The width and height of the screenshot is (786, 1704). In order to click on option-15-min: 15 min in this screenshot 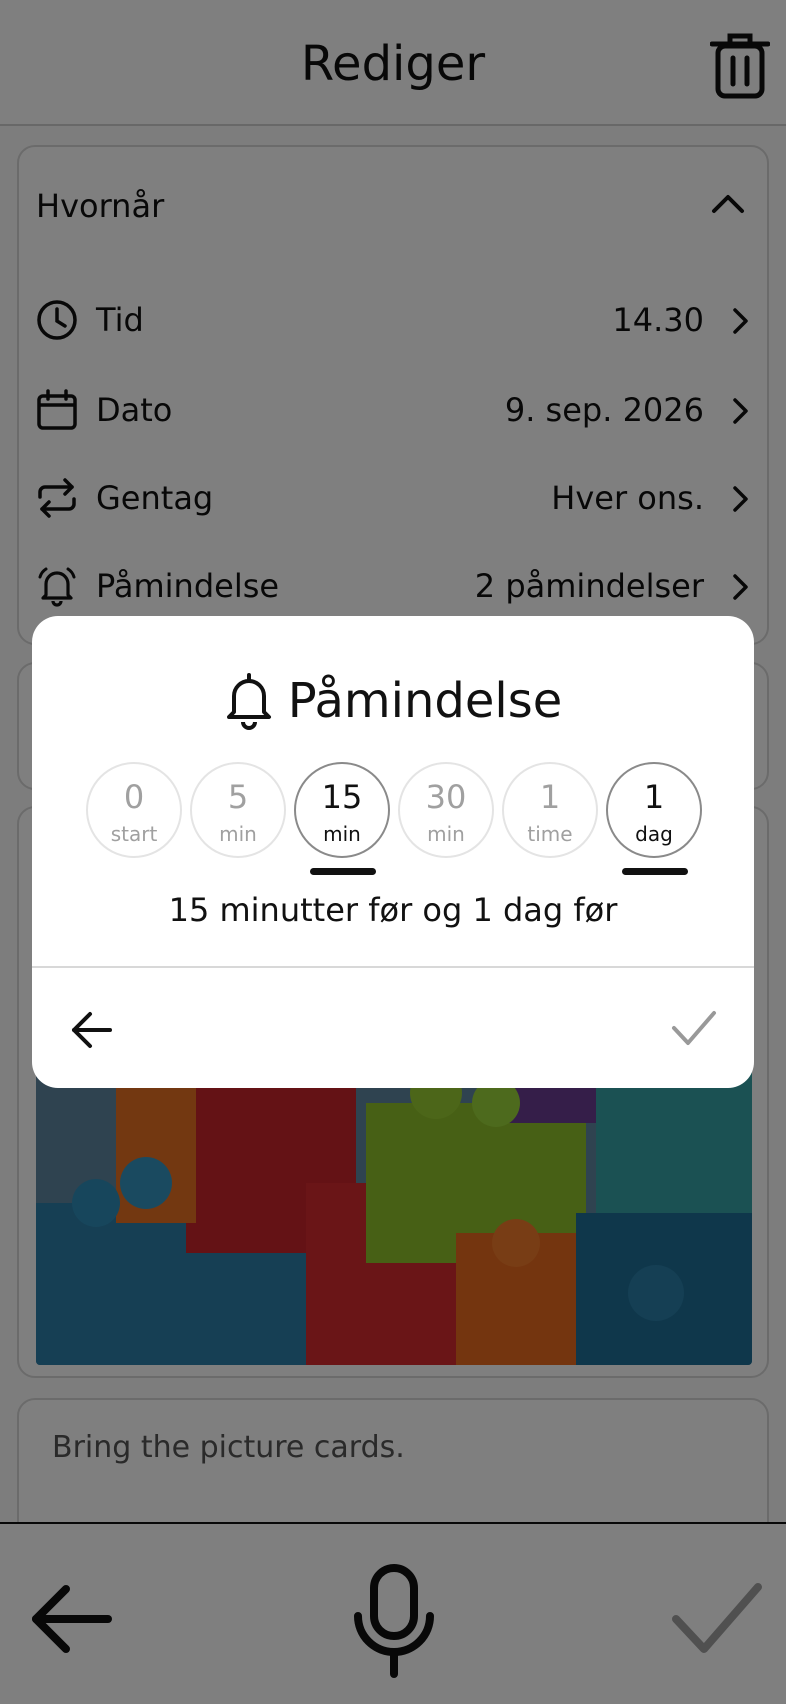, I will do `click(342, 818)`.